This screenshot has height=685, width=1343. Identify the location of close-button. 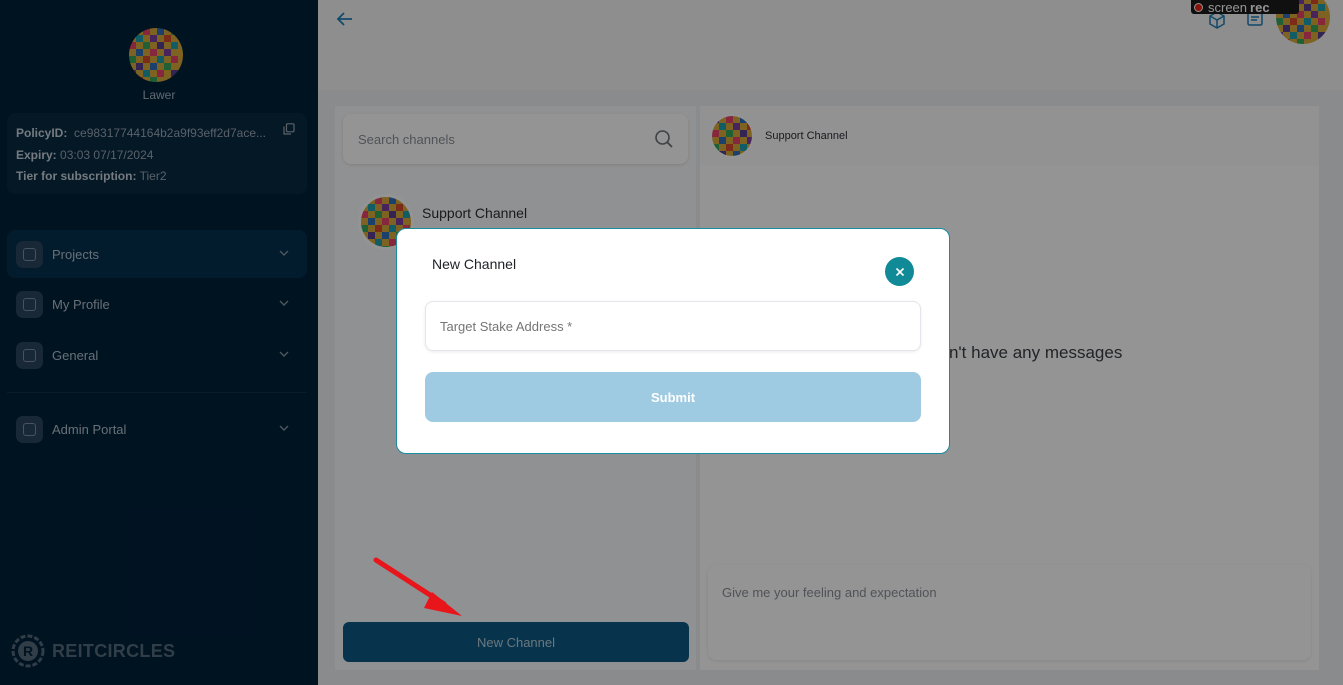
(899, 271).